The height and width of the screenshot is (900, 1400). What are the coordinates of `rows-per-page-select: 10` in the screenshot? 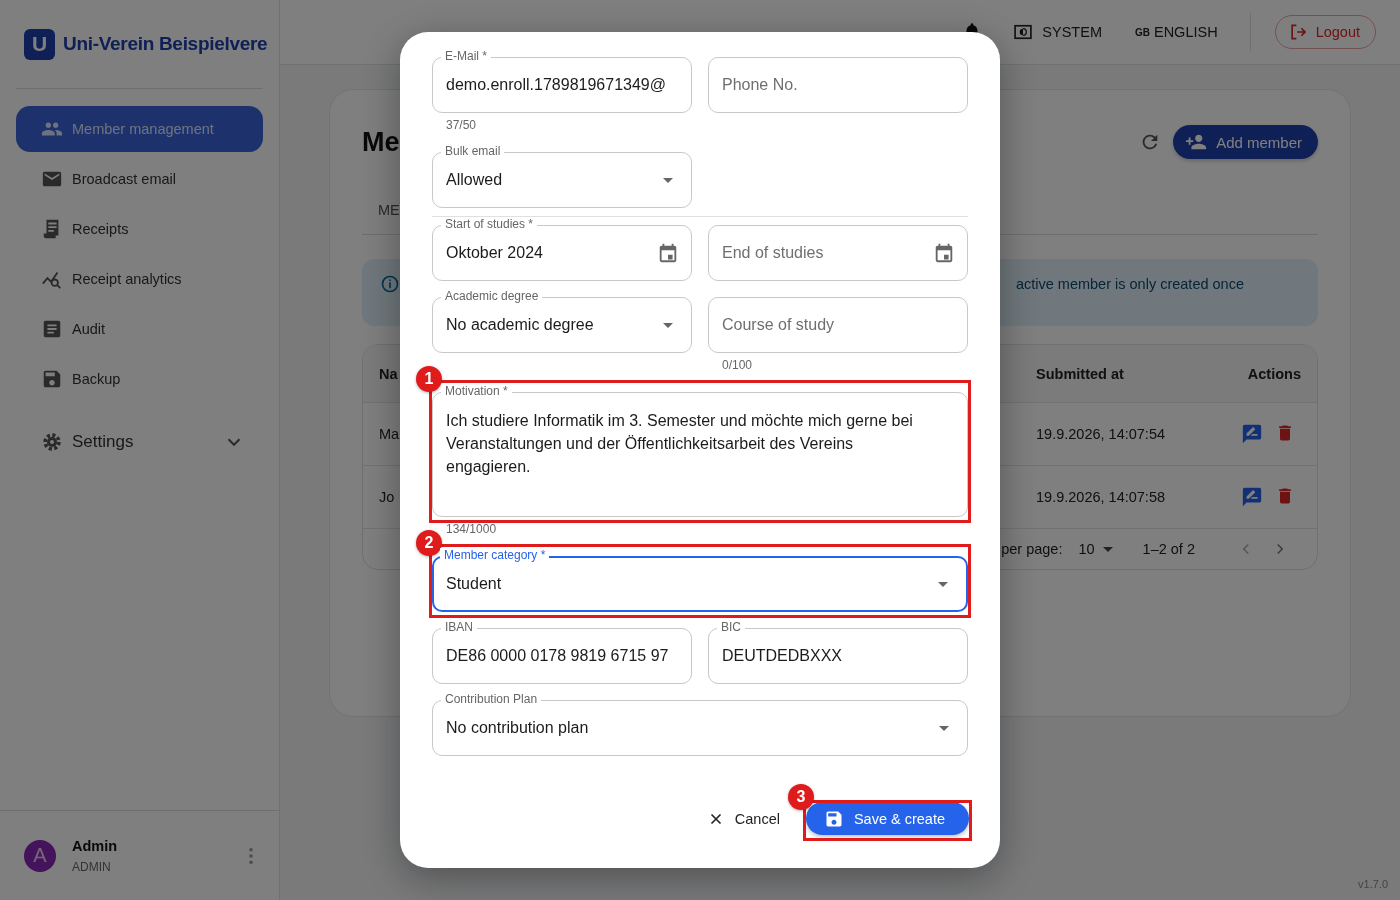 It's located at (1095, 549).